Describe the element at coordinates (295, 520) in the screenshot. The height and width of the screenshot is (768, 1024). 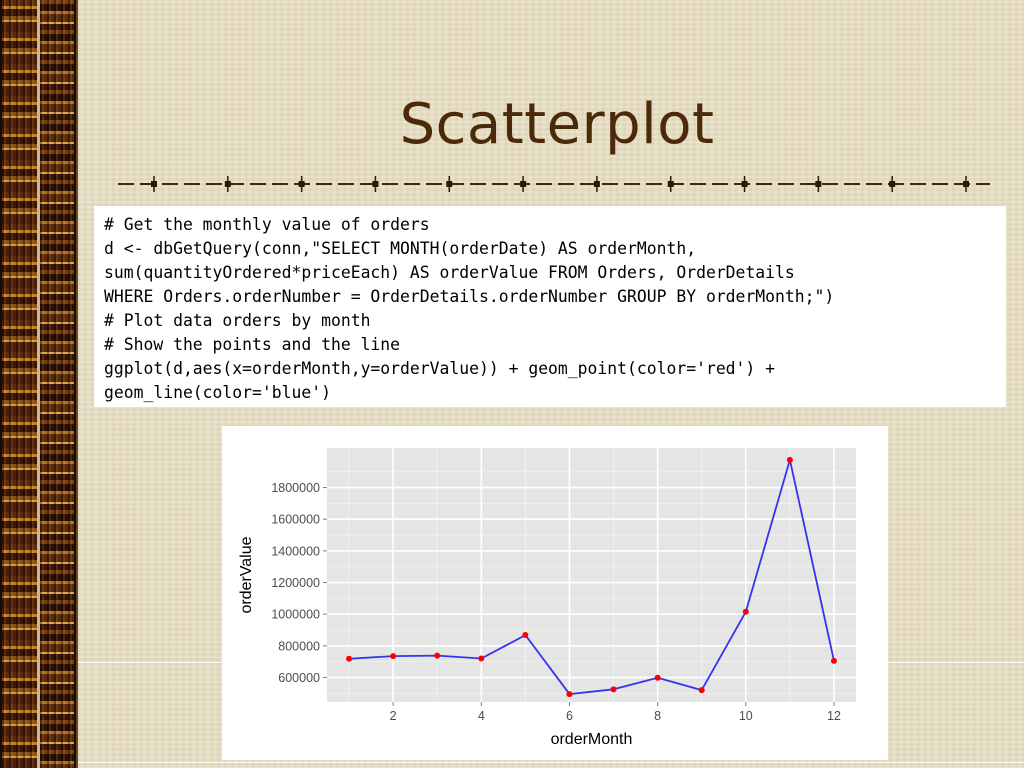
I see `y-tick-label: 1600000` at that location.